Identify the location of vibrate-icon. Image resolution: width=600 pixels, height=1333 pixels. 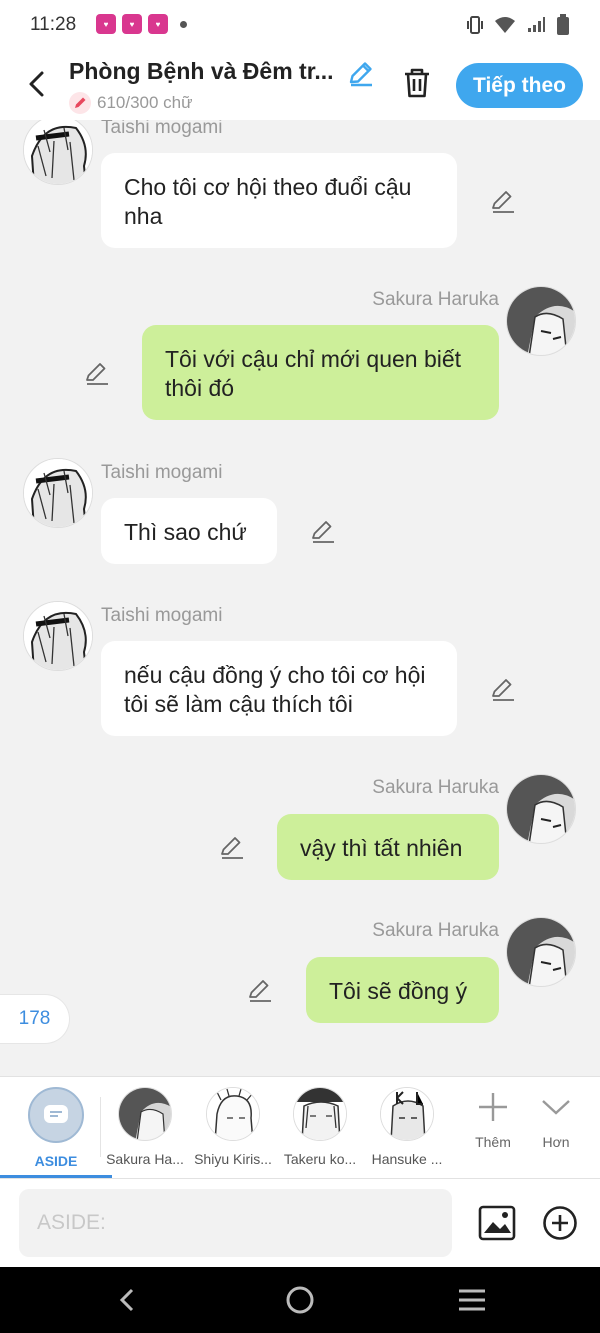
(475, 25).